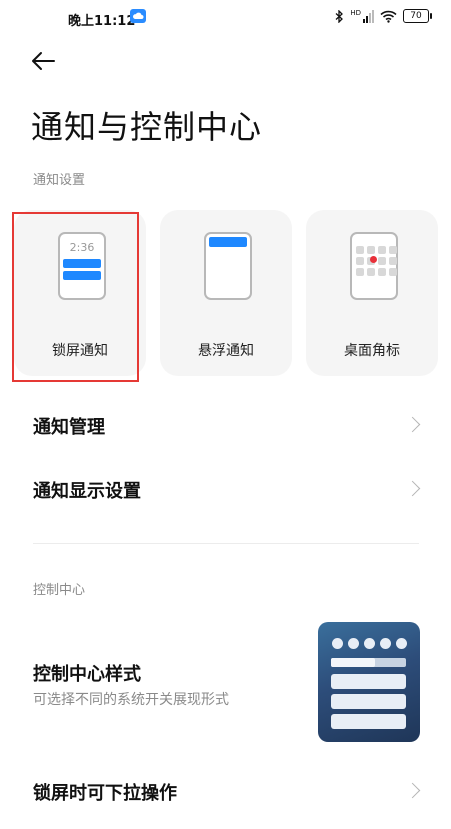  I want to click on battery-icon: 70, so click(417, 16).